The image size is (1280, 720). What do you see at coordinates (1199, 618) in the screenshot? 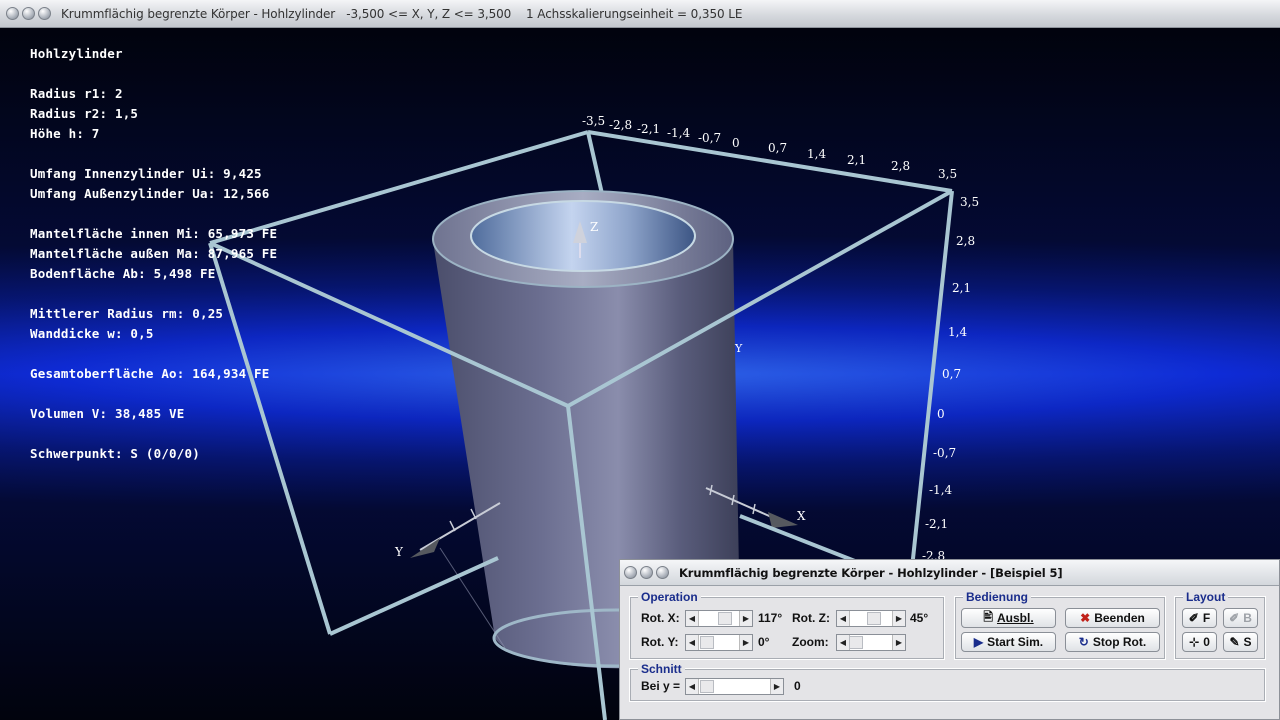
I see `layout-f-button: ✐ F` at bounding box center [1199, 618].